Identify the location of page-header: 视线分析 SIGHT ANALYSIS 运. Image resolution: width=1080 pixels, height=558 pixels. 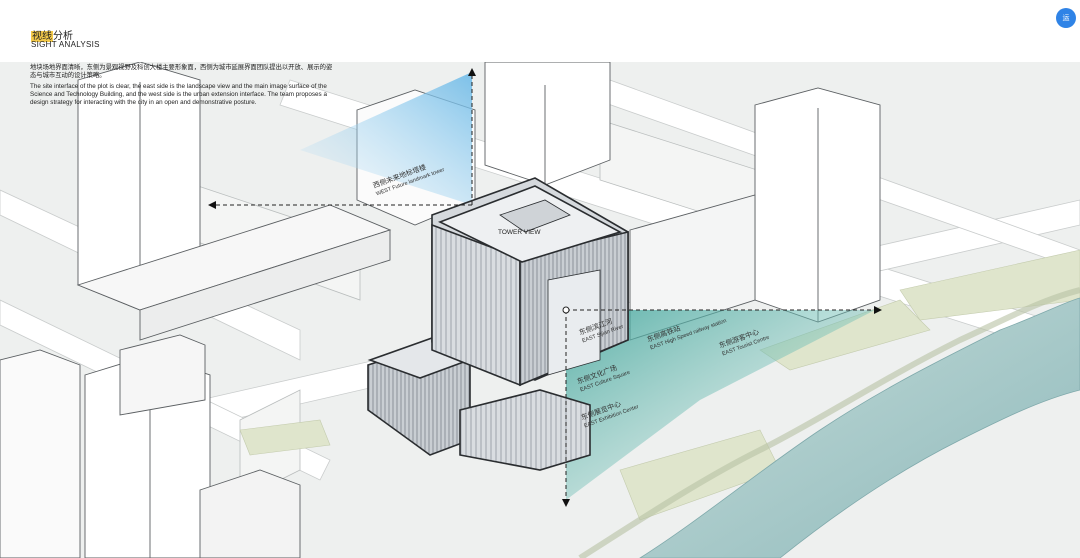
(540, 31).